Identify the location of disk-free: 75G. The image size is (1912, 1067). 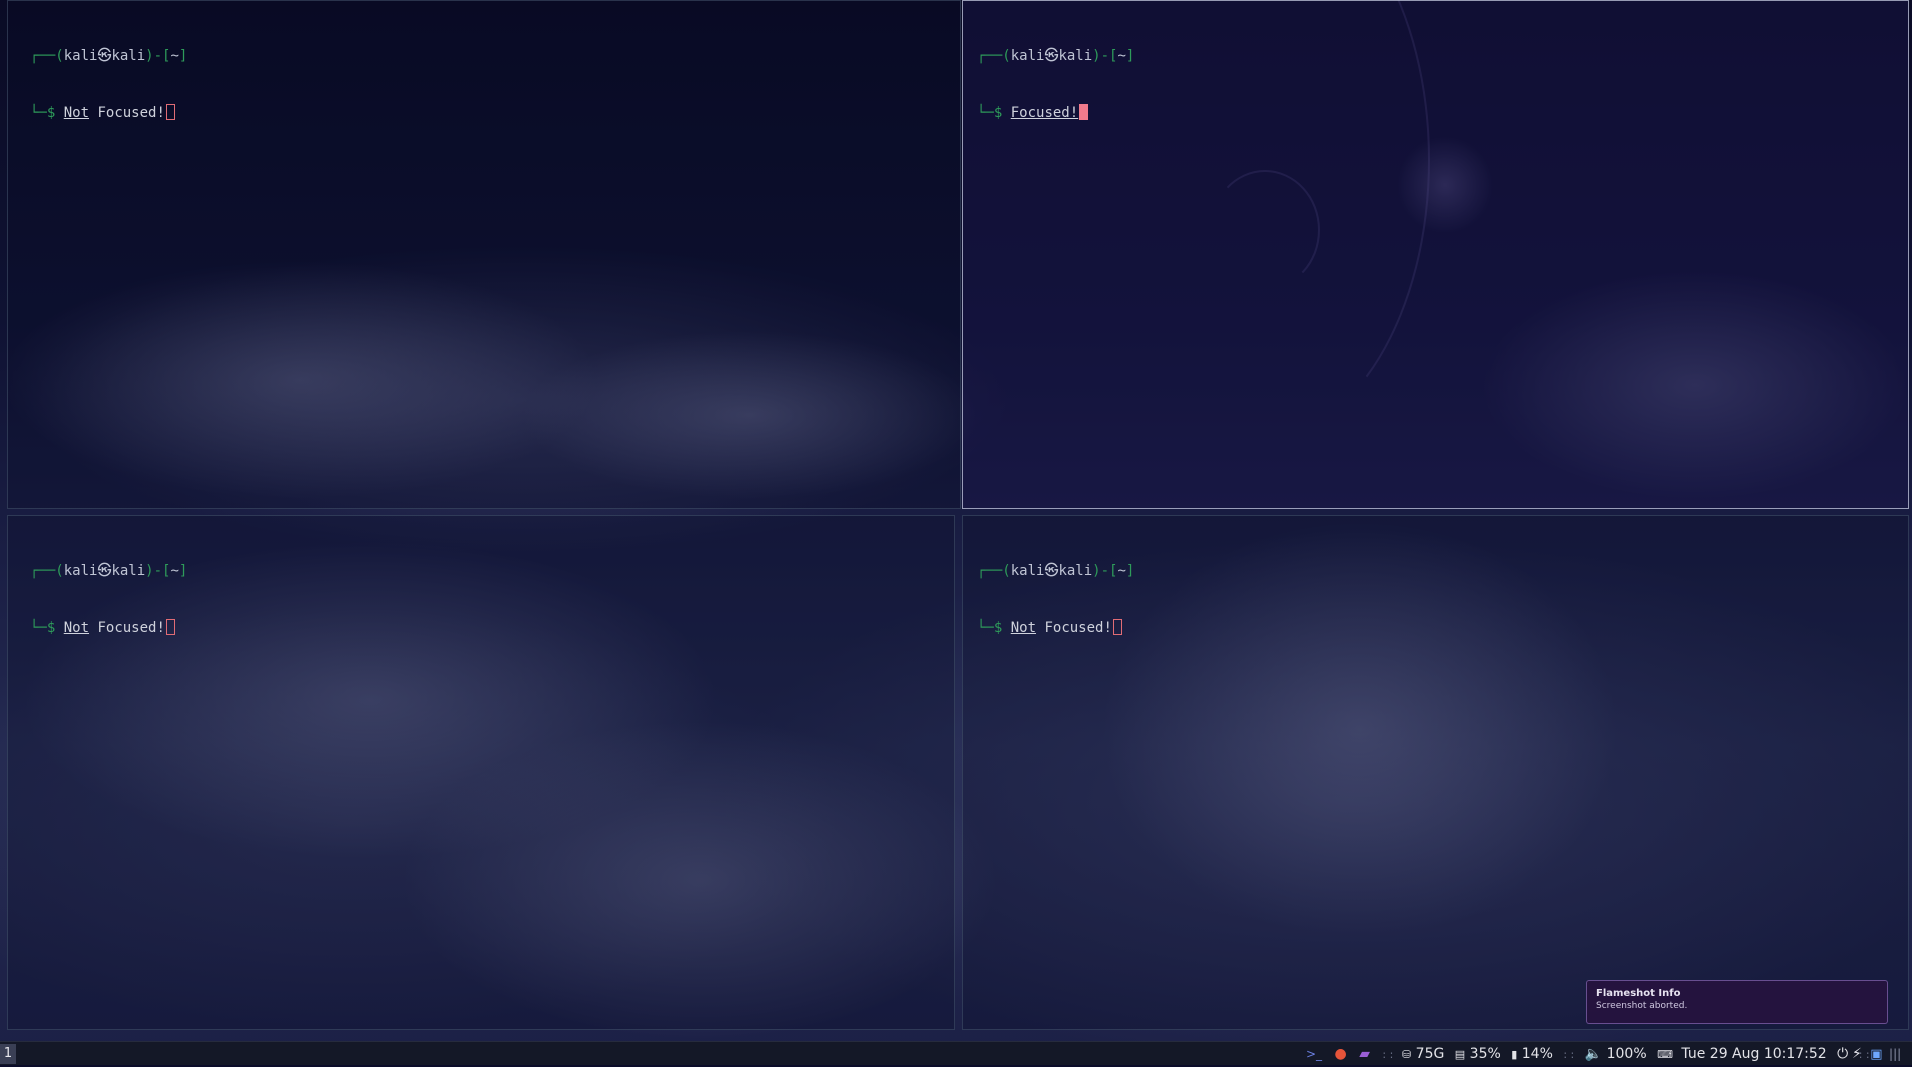
(1430, 1054).